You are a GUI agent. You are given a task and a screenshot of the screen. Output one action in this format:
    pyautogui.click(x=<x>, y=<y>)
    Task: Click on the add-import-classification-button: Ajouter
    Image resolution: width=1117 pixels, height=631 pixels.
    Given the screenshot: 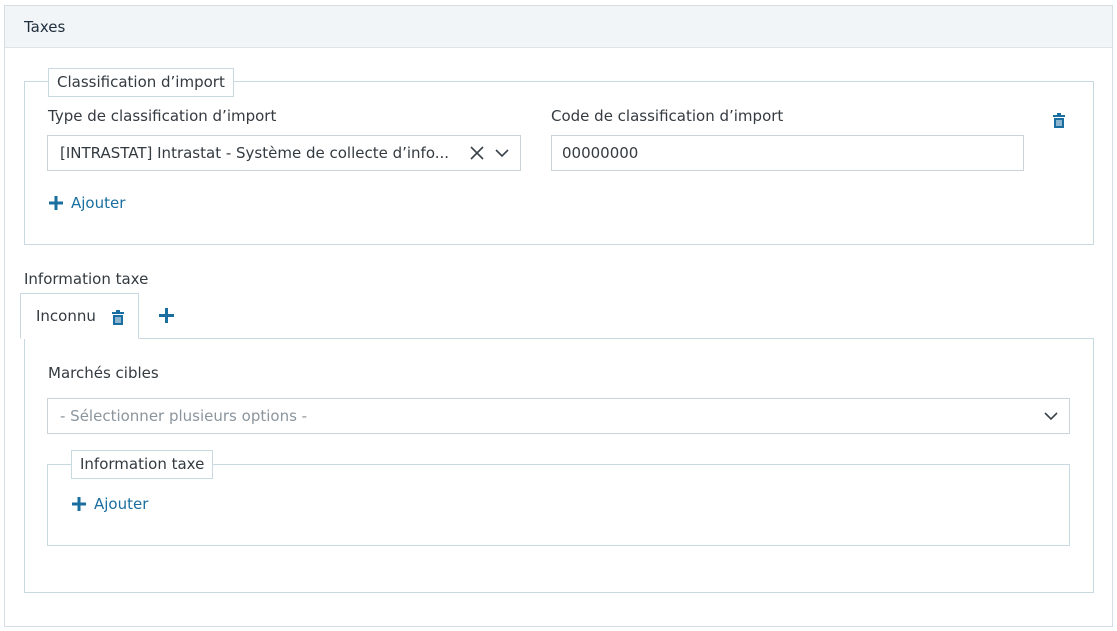 What is the action you would take?
    pyautogui.click(x=87, y=203)
    